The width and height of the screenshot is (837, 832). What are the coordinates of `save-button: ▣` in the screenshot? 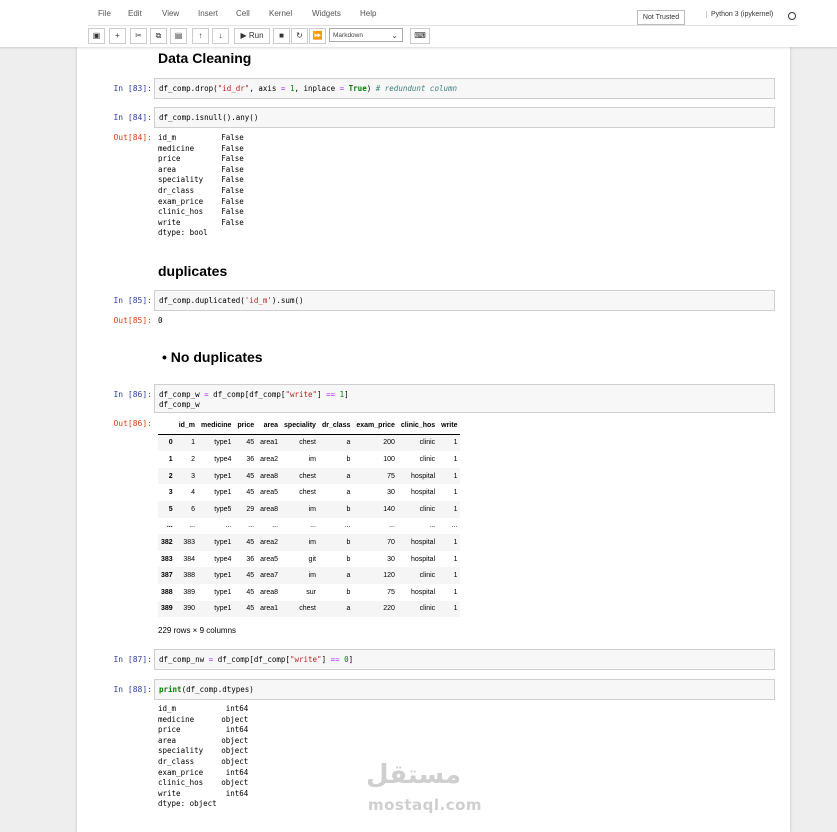 It's located at (96, 36).